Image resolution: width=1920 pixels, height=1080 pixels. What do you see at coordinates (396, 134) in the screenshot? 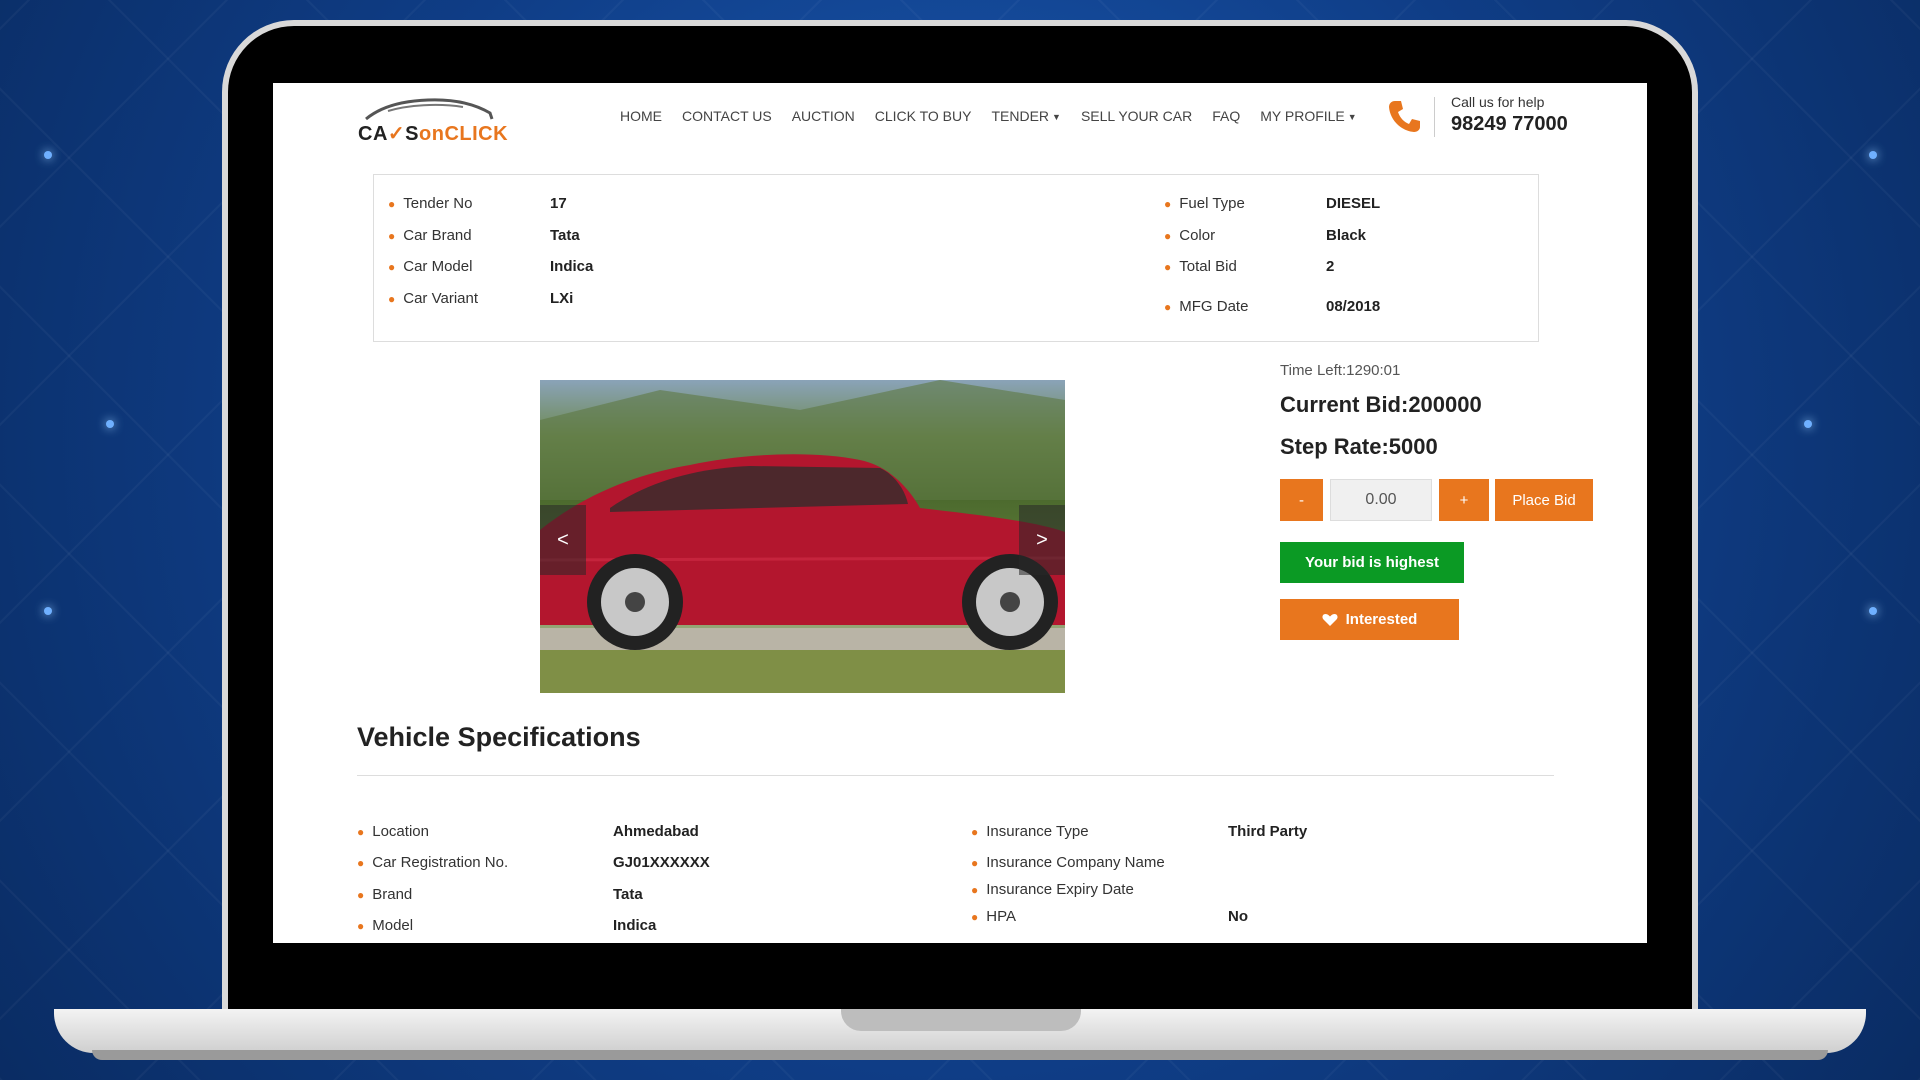
I see `logo-text-tick: ✓` at bounding box center [396, 134].